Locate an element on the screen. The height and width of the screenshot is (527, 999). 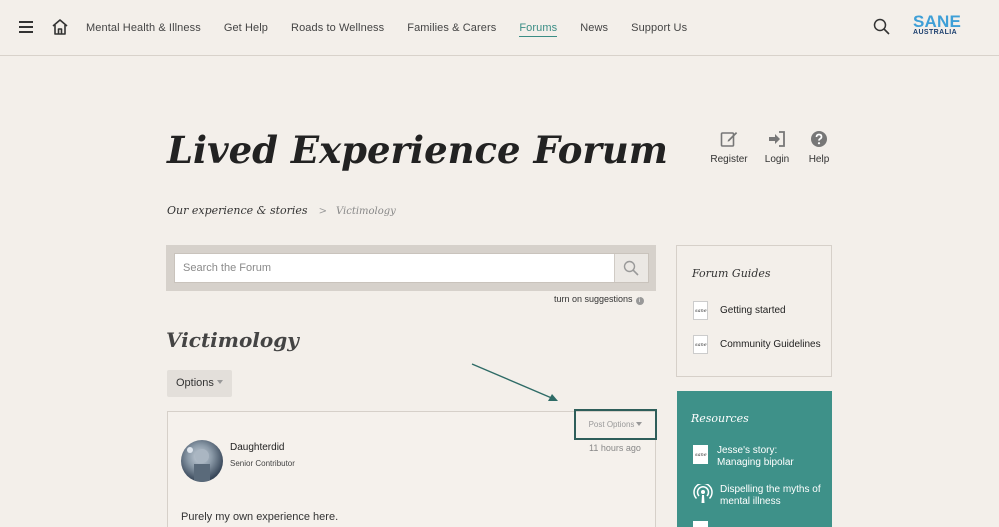
guide-community-guidelines: sane Community Guidelines is located at coordinates (757, 344).